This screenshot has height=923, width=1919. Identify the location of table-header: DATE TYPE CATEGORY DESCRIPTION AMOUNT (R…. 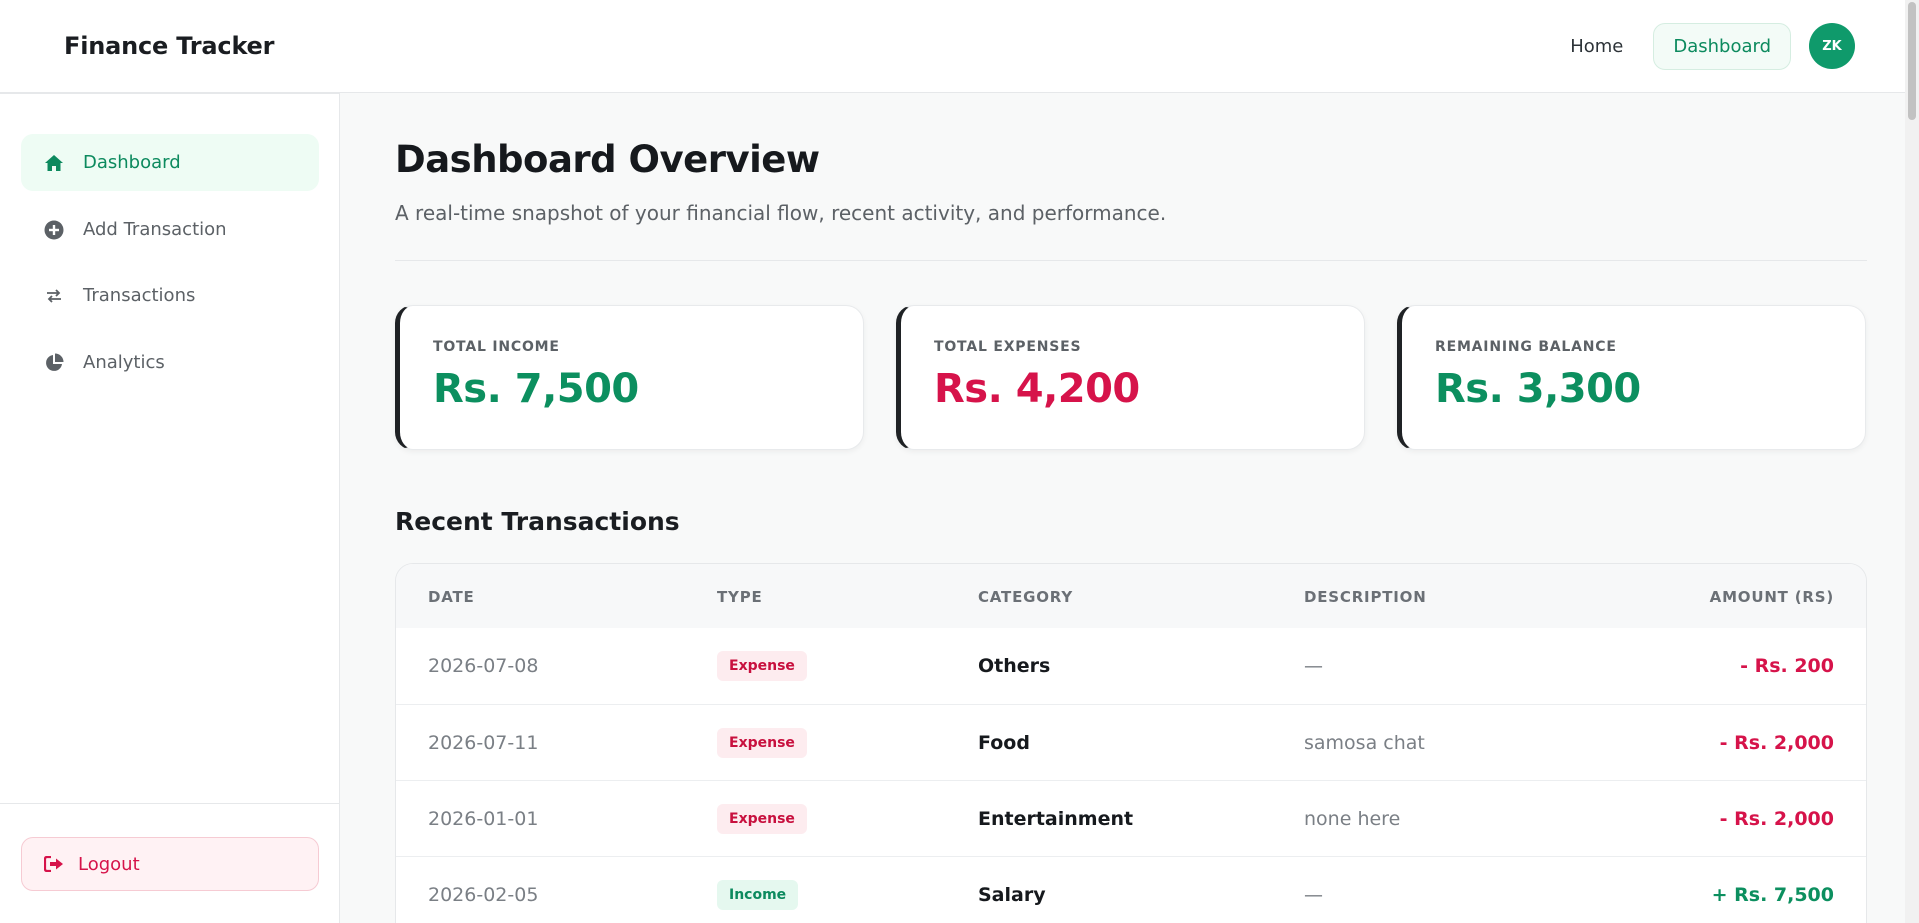
(1131, 596).